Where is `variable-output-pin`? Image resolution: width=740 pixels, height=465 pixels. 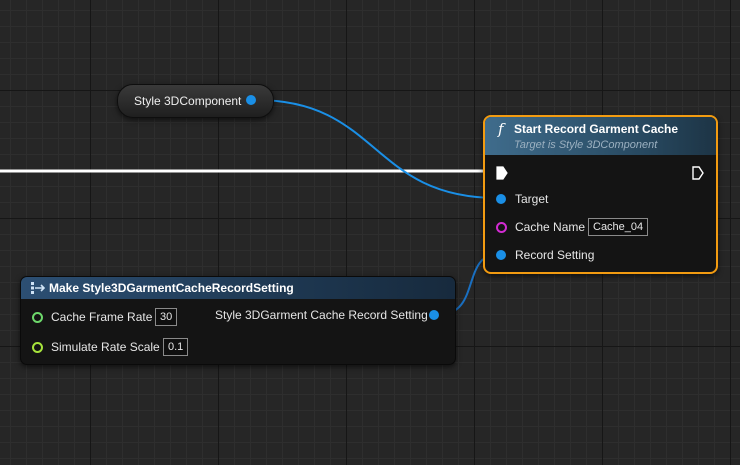
variable-output-pin is located at coordinates (251, 100).